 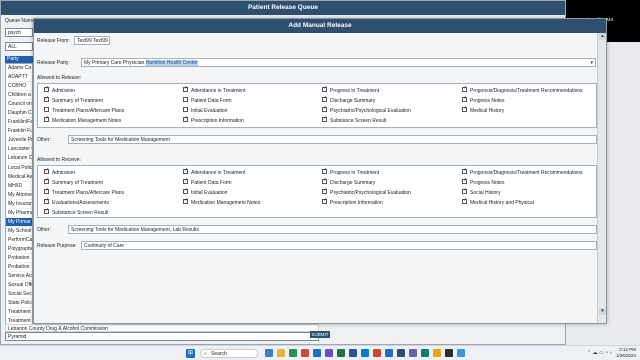 I want to click on dialog-scrollbar: ▴ ▾, so click(x=601, y=178).